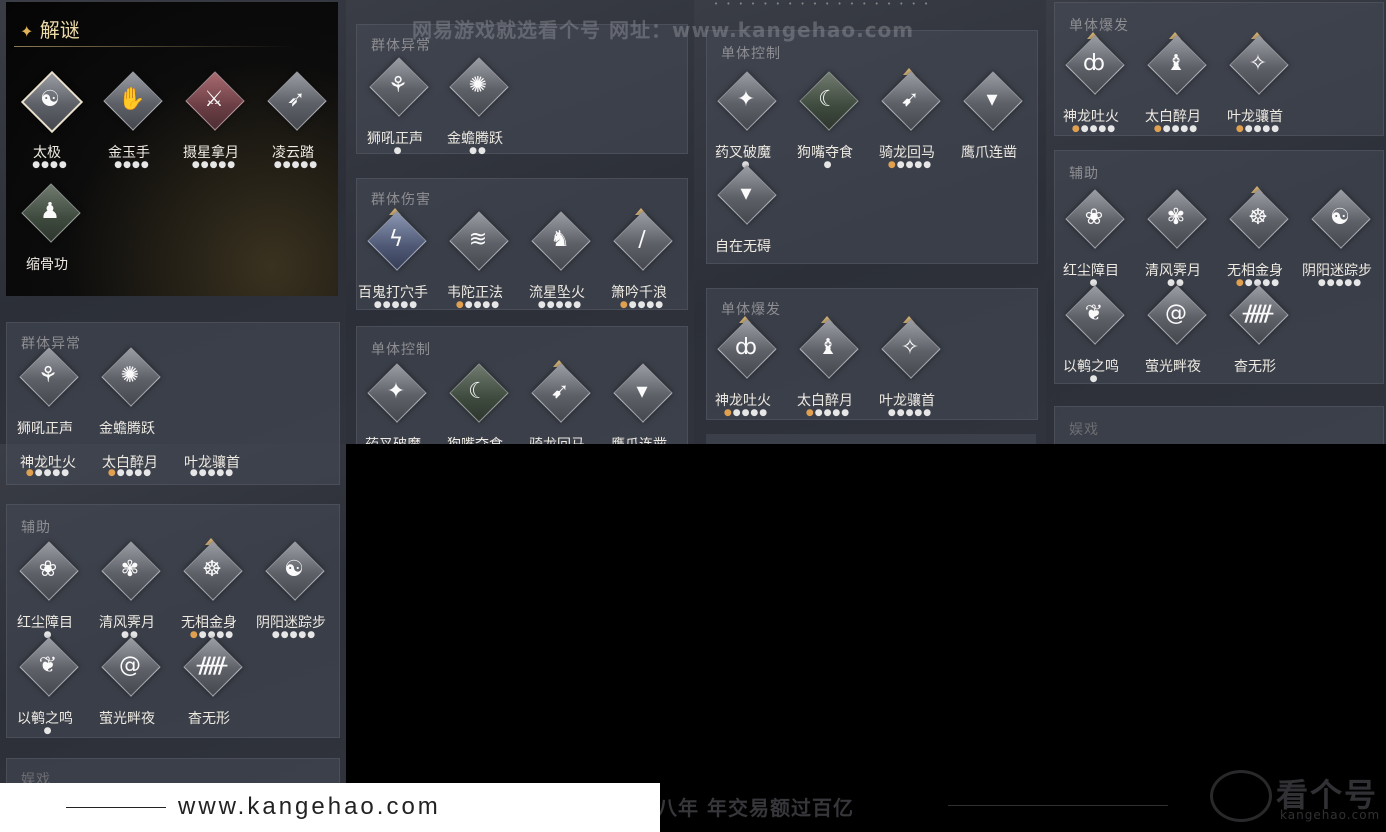 Image resolution: width=1386 pixels, height=832 pixels. What do you see at coordinates (907, 126) in the screenshot?
I see `skill-qilong-2: ➹ 骑龙回马 ●●●●●` at bounding box center [907, 126].